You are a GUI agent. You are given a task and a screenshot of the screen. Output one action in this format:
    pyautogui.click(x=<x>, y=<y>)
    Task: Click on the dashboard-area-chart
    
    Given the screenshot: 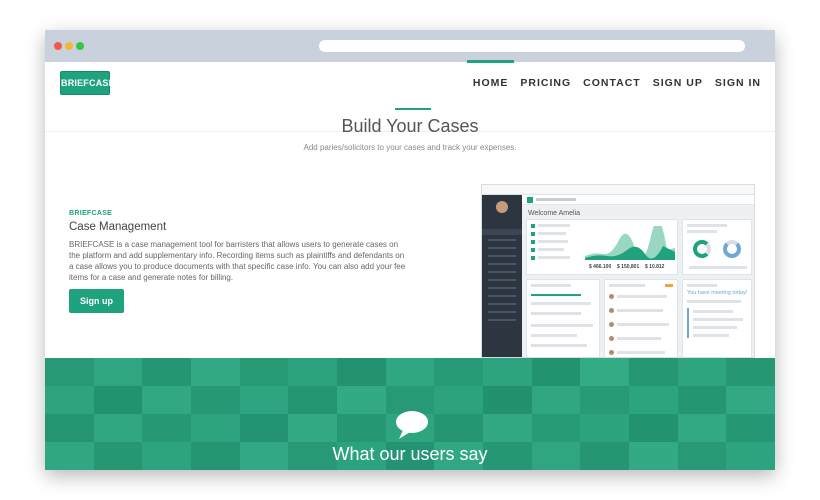 What is the action you would take?
    pyautogui.click(x=630, y=243)
    